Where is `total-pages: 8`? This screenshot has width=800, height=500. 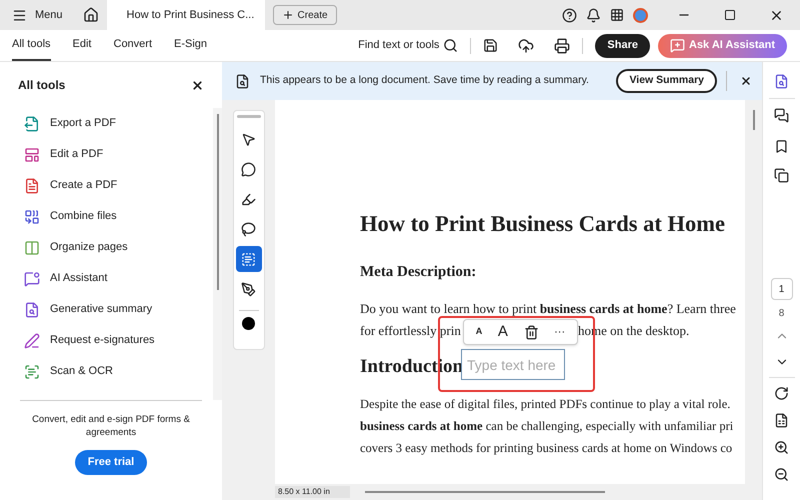
total-pages: 8 is located at coordinates (781, 314).